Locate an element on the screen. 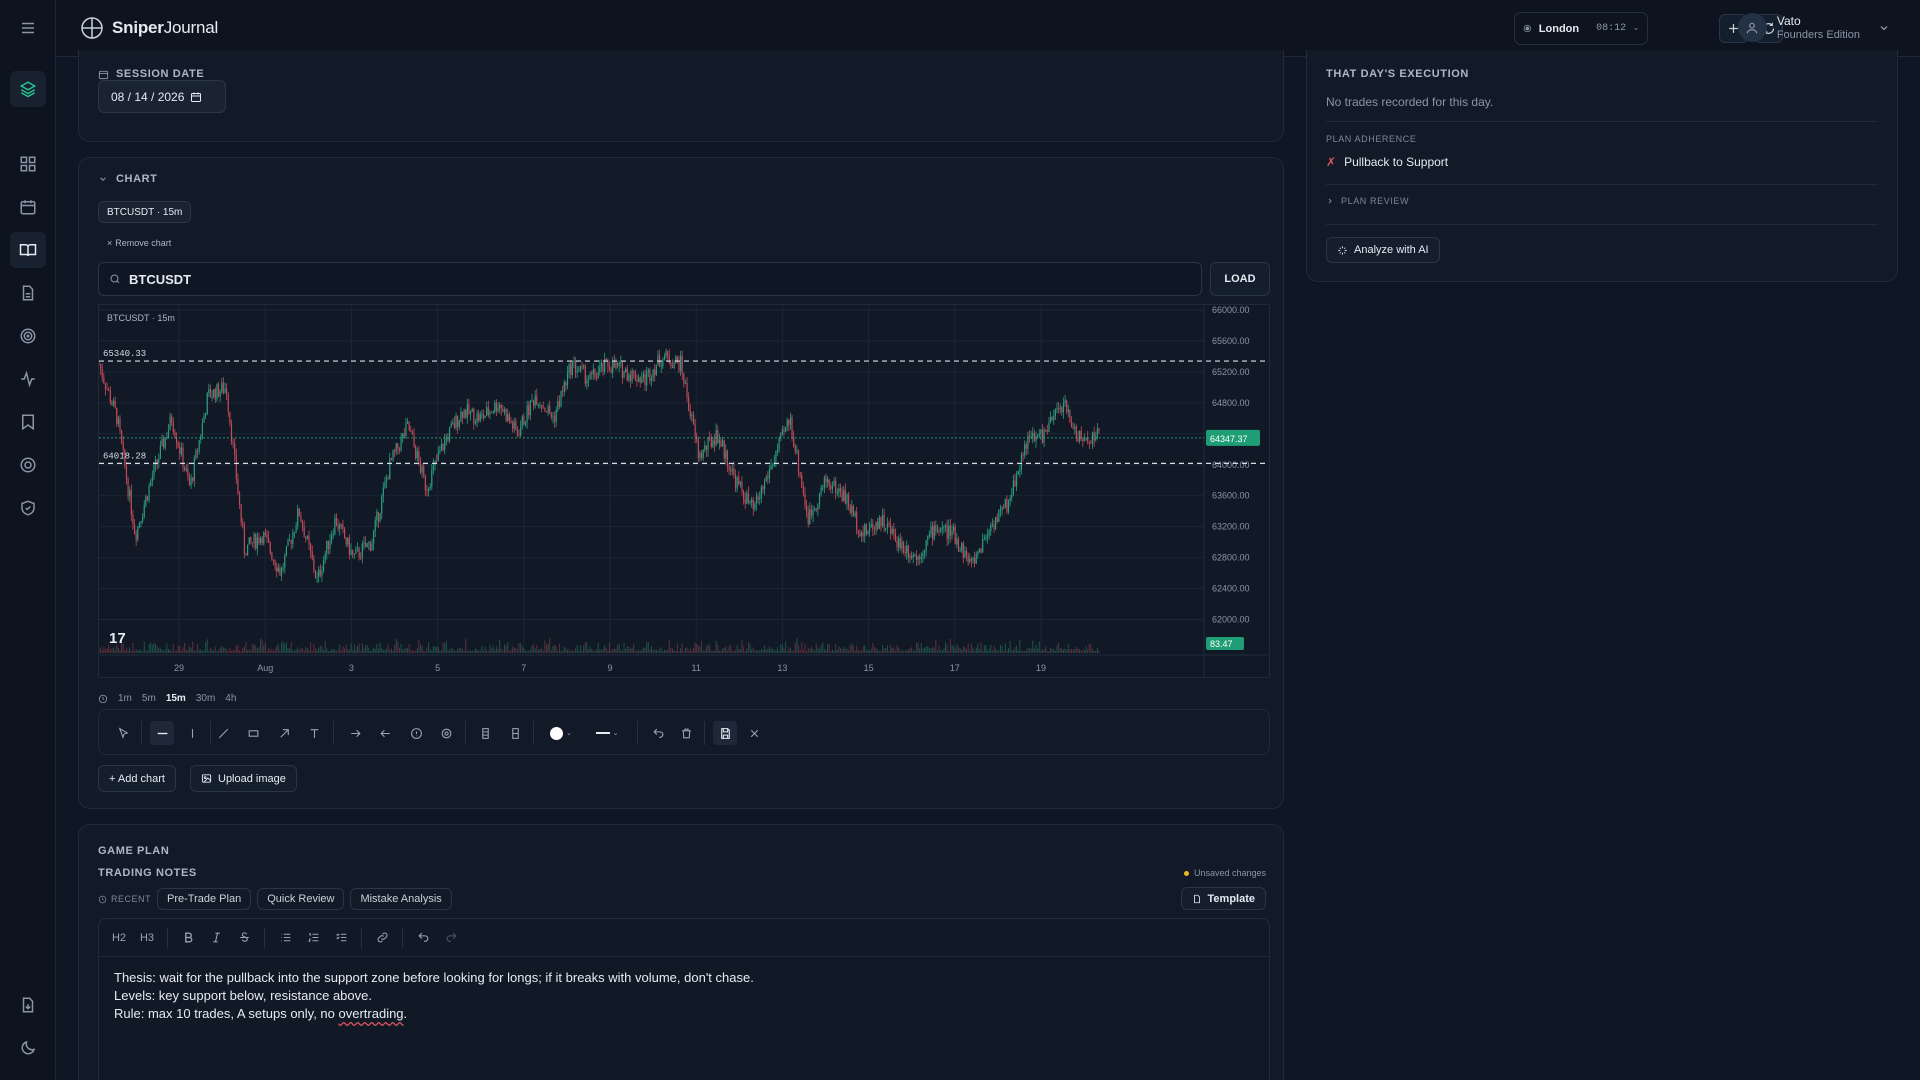  link-icon is located at coordinates (382, 938).